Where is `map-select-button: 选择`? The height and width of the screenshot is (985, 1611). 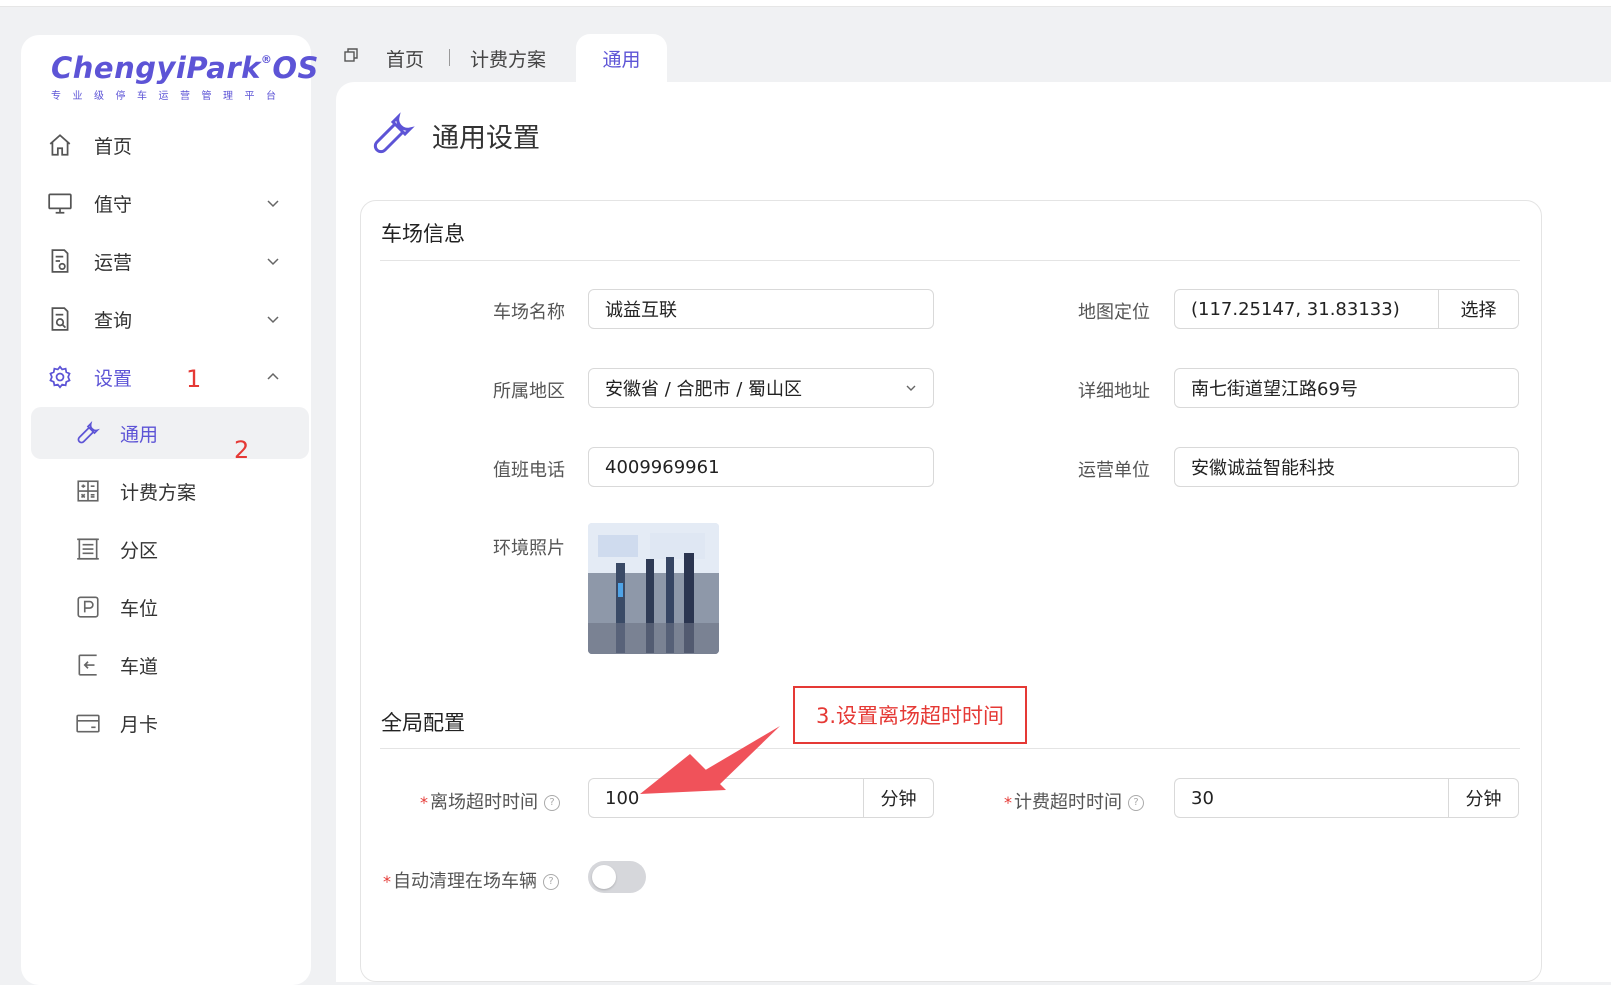
map-select-button: 选择 is located at coordinates (1478, 309).